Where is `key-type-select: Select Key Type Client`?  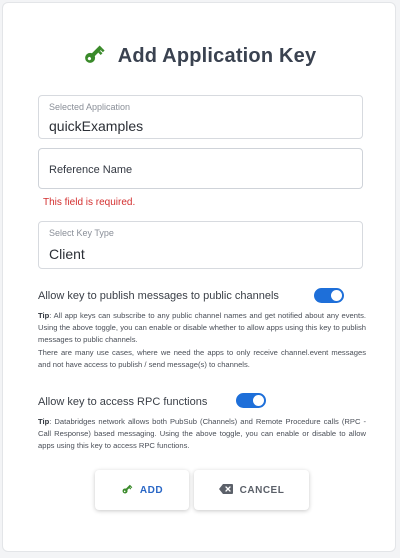
key-type-select: Select Key Type Client is located at coordinates (200, 245).